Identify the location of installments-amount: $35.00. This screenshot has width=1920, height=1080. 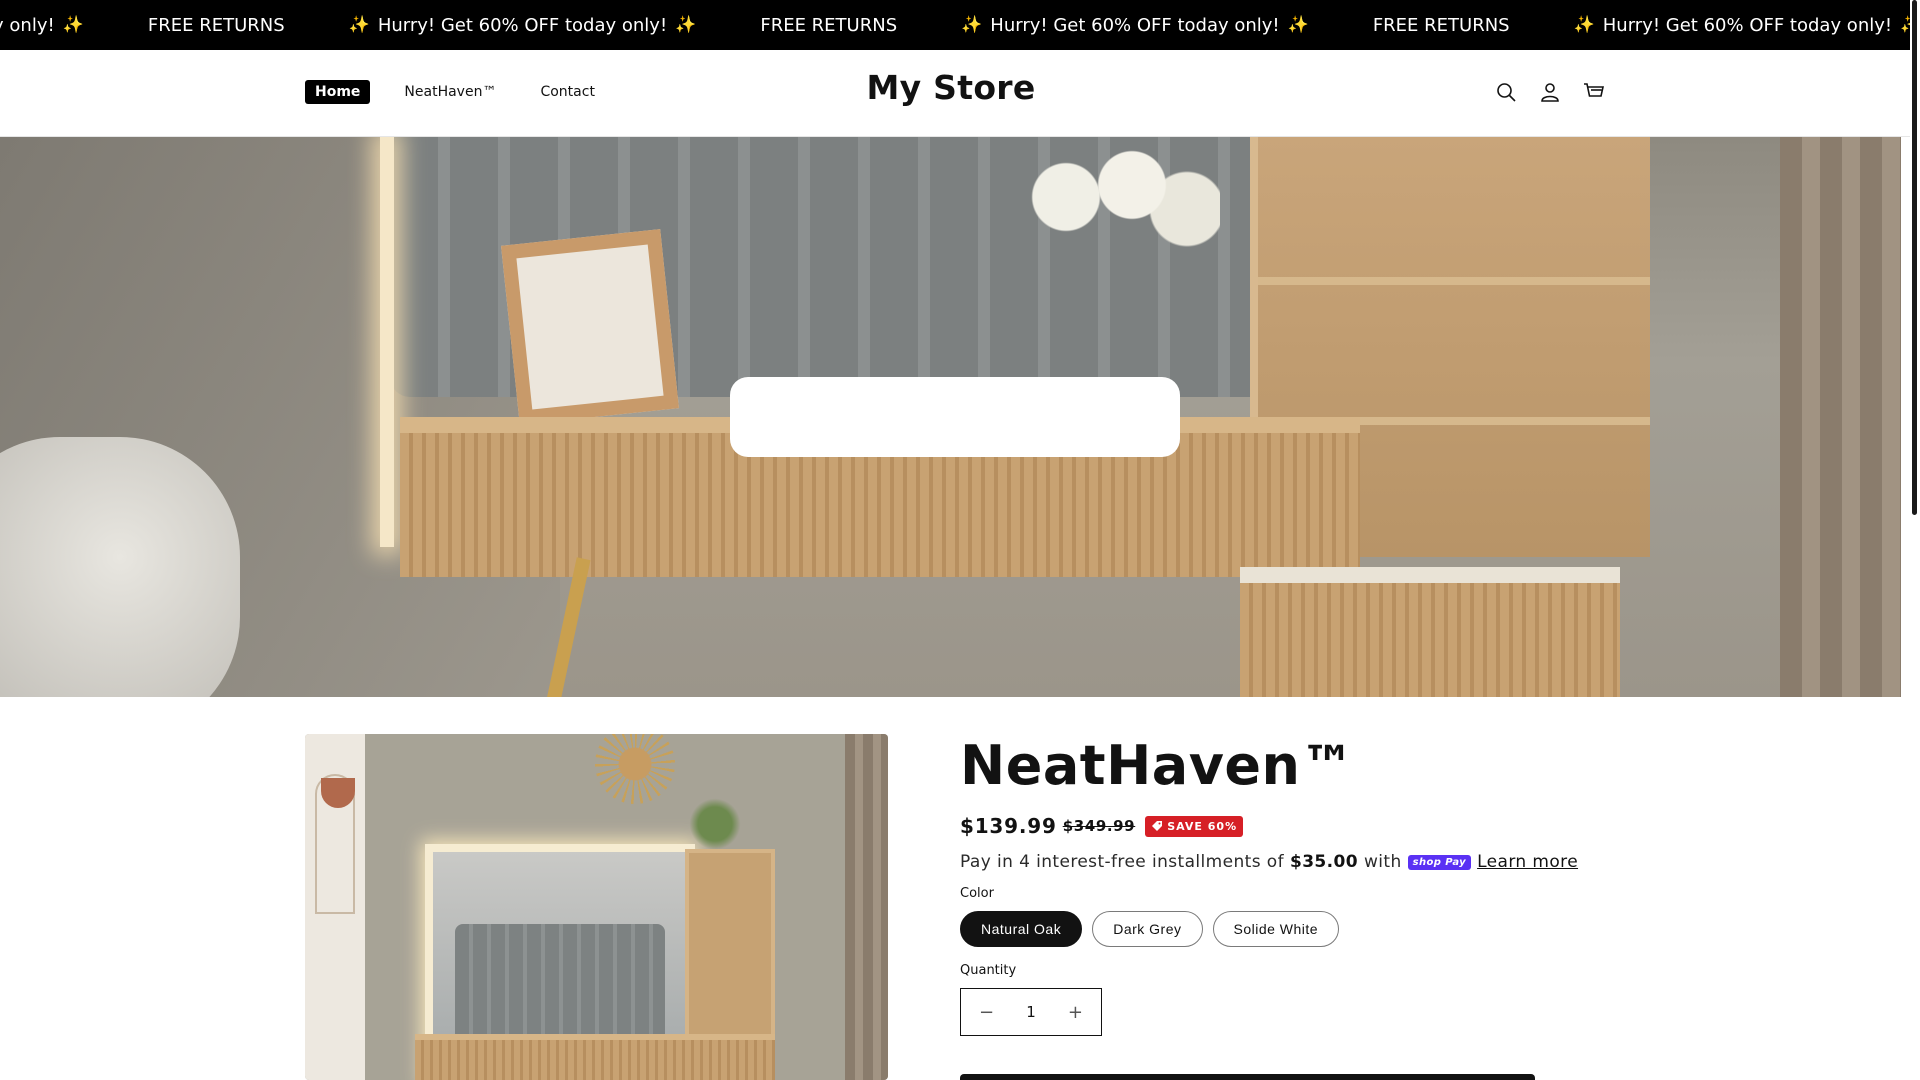
(1323, 862).